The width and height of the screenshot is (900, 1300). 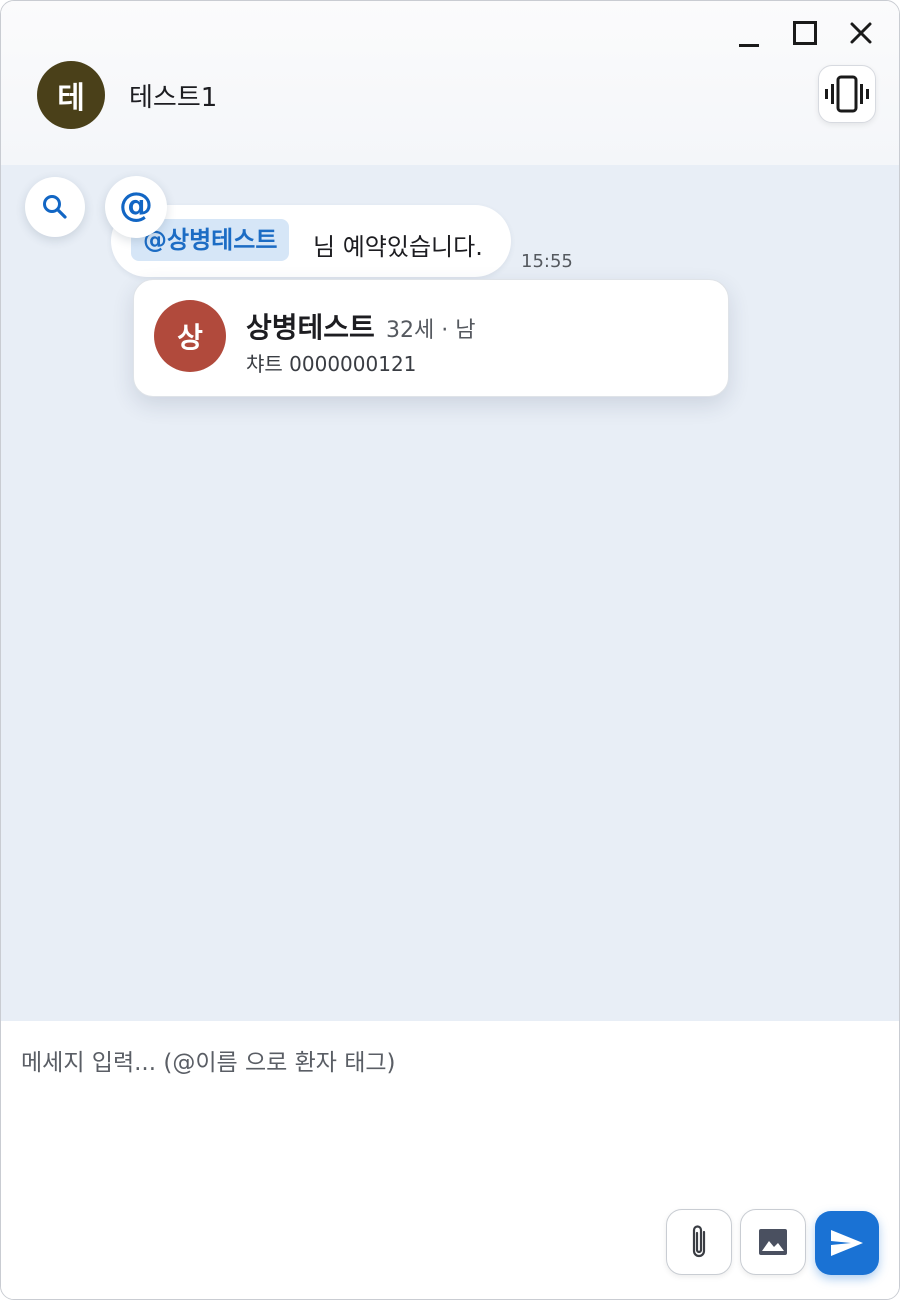 I want to click on attach-image-button, so click(x=773, y=1242).